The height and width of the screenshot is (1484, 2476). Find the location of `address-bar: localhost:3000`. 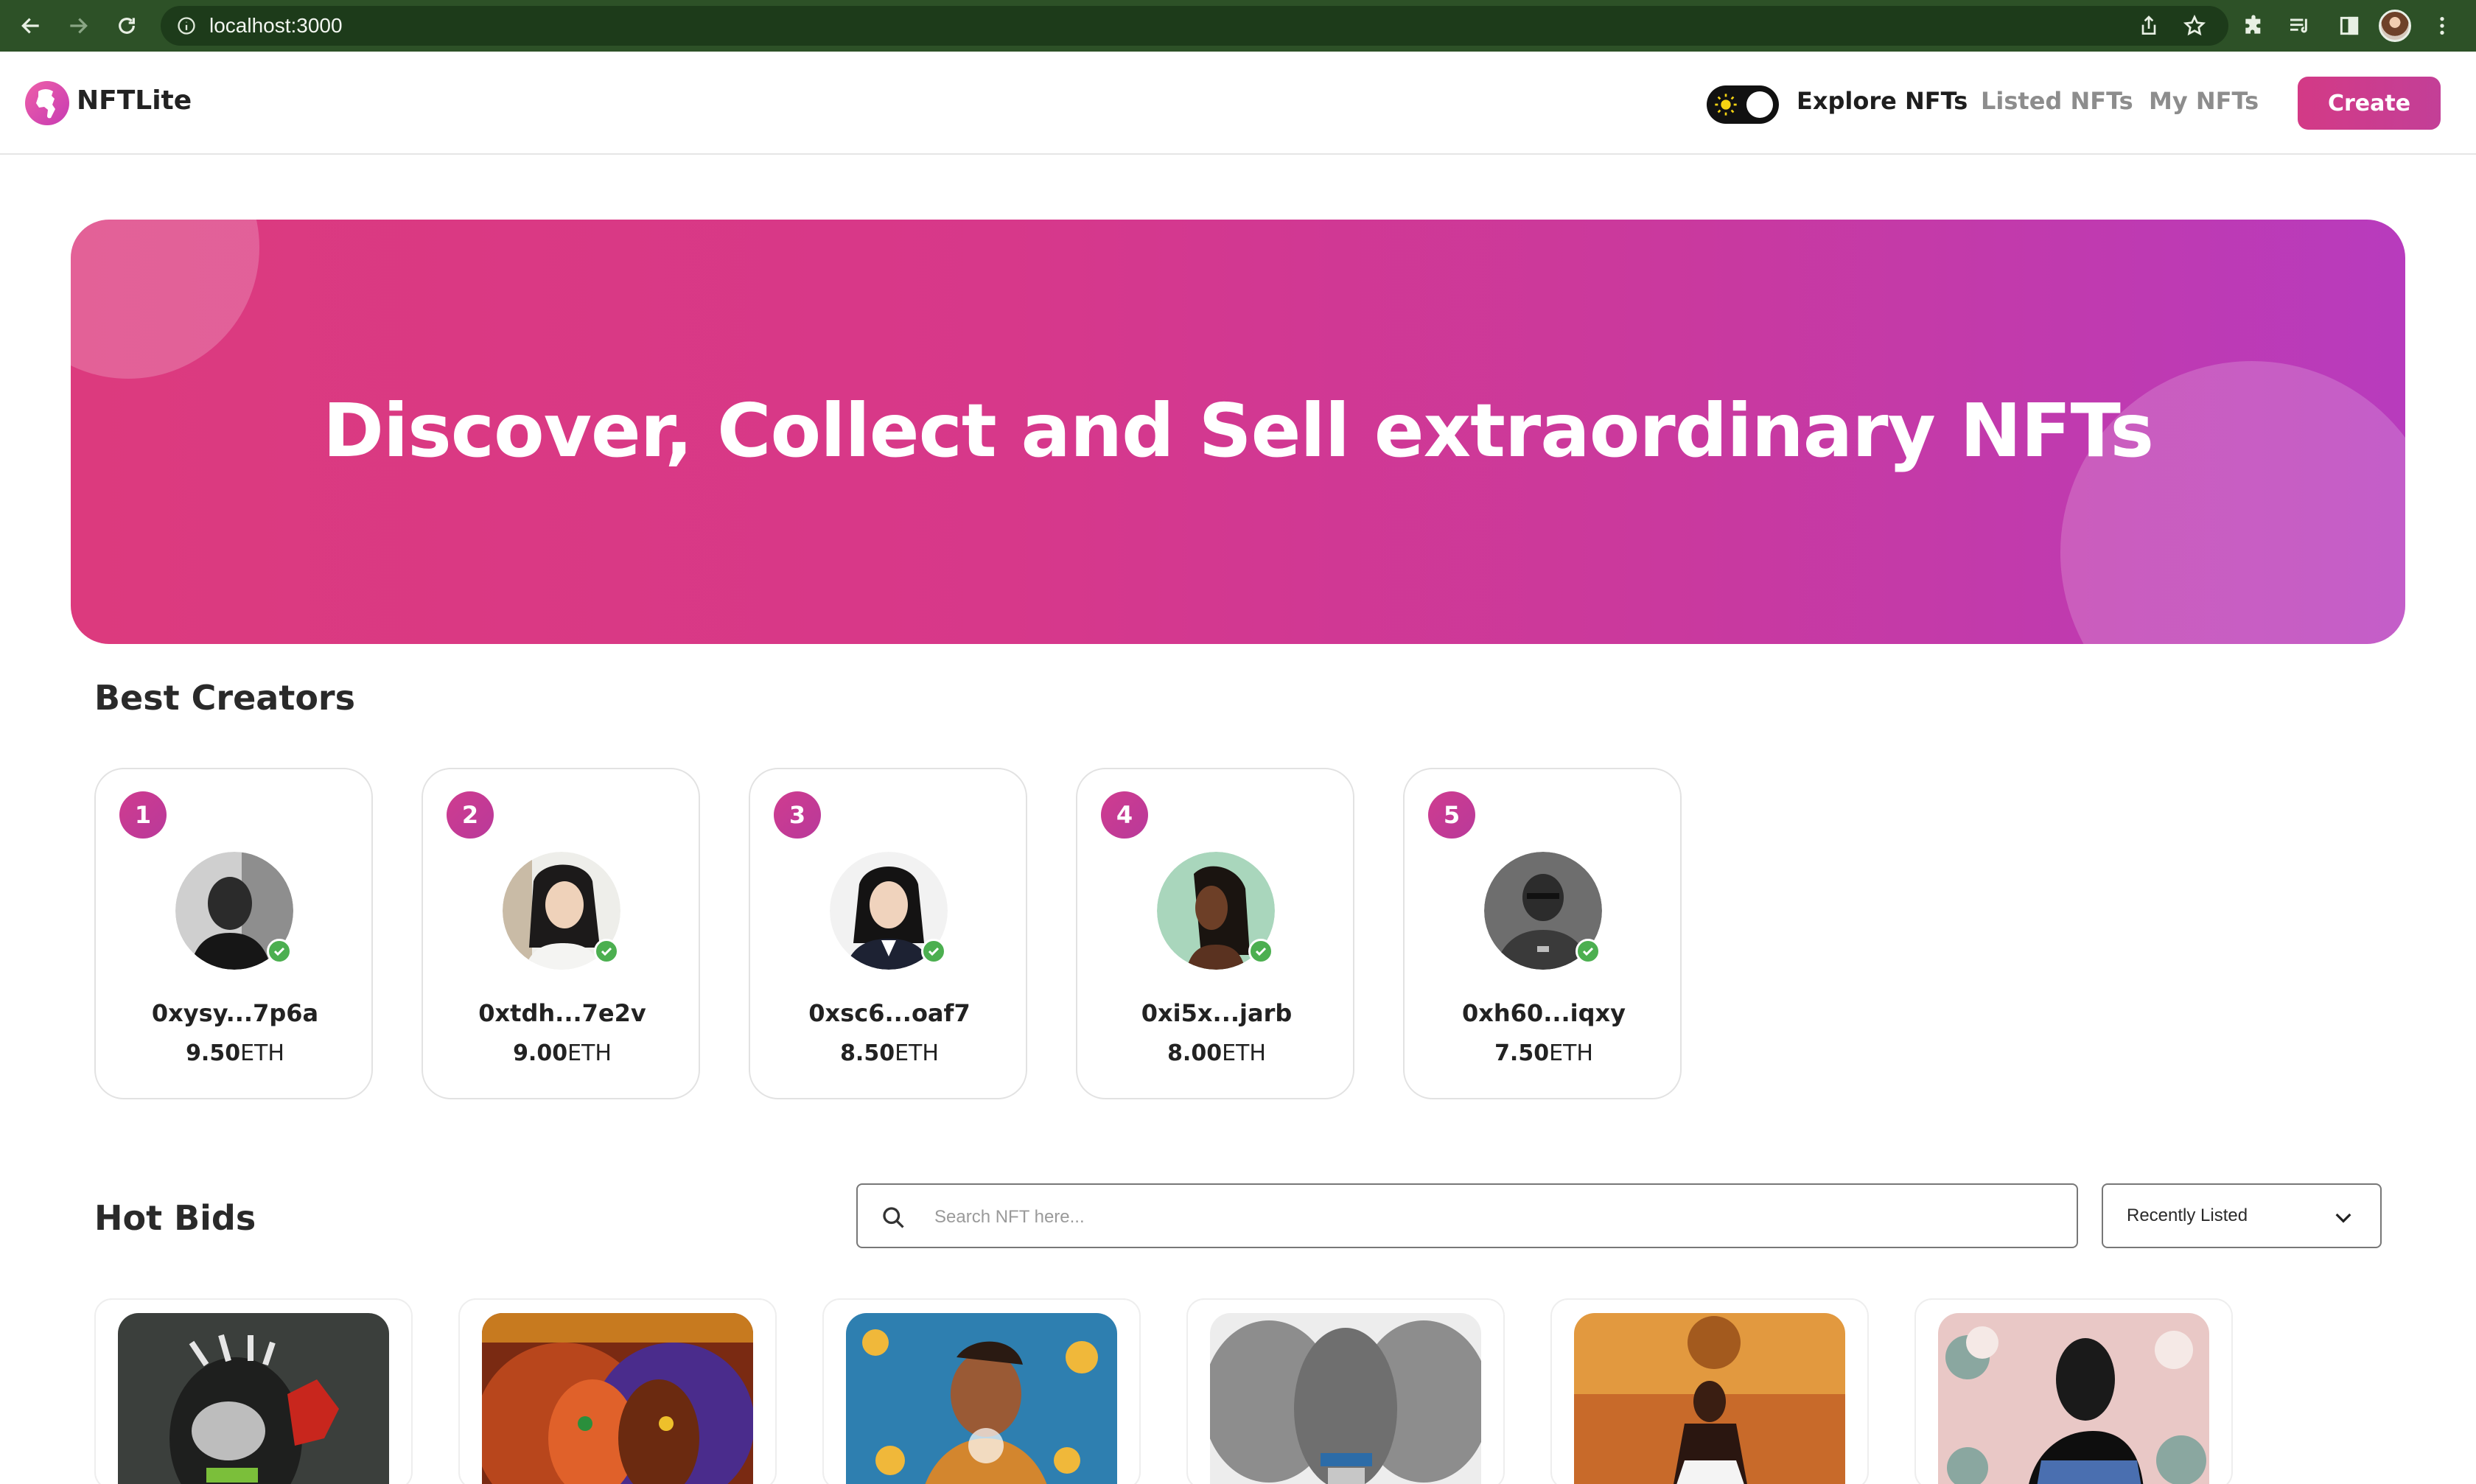

address-bar: localhost:3000 is located at coordinates (1194, 26).